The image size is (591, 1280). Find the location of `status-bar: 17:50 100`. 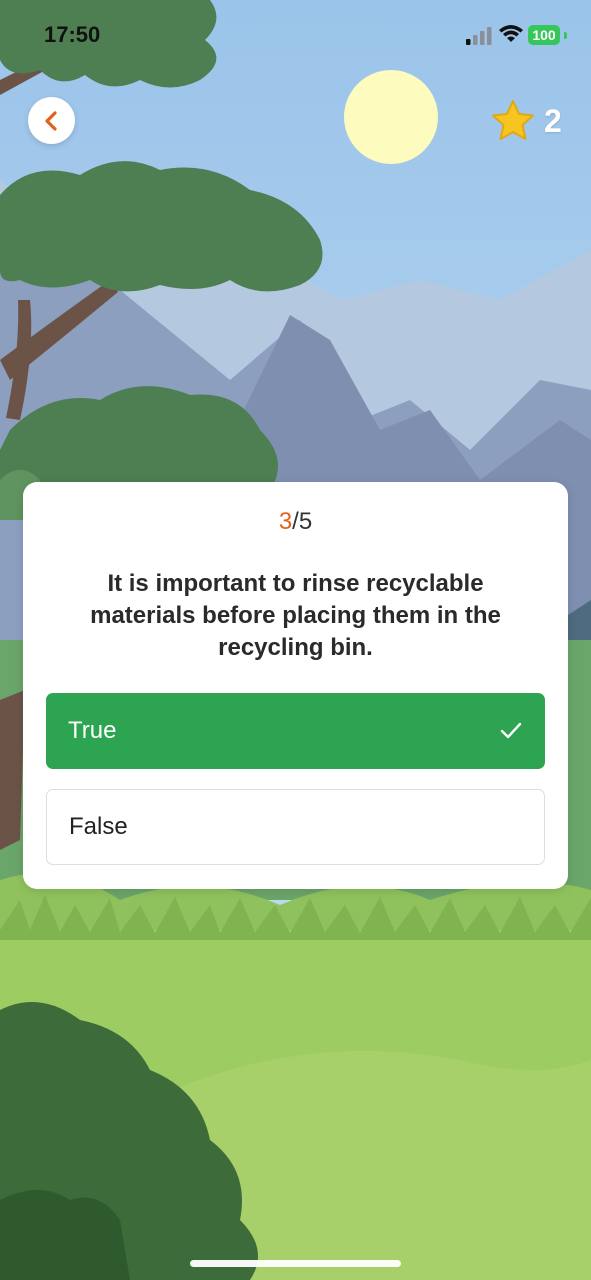

status-bar: 17:50 100 is located at coordinates (295, 35).